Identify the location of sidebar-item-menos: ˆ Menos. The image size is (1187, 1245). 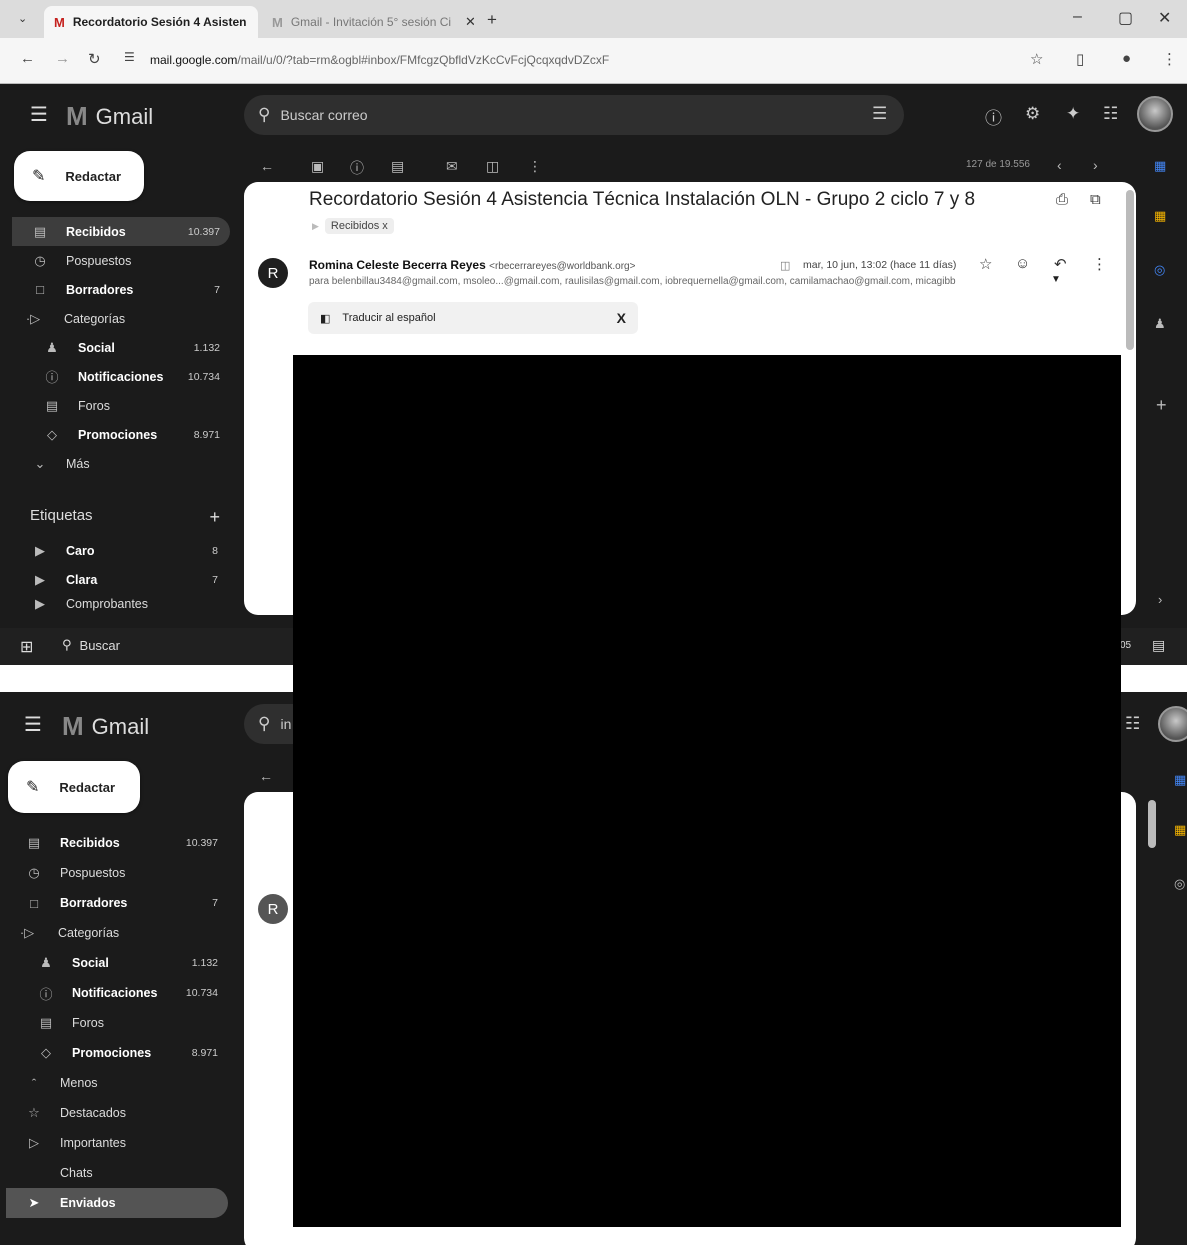
(117, 1083).